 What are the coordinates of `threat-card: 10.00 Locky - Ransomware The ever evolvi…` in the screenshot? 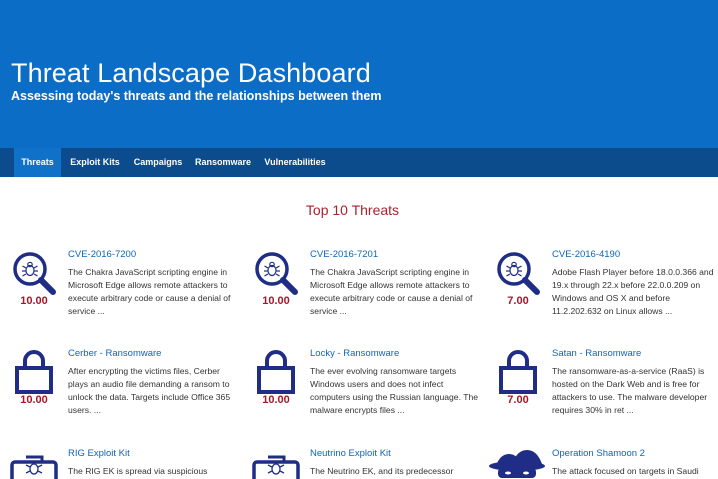 It's located at (365, 398).